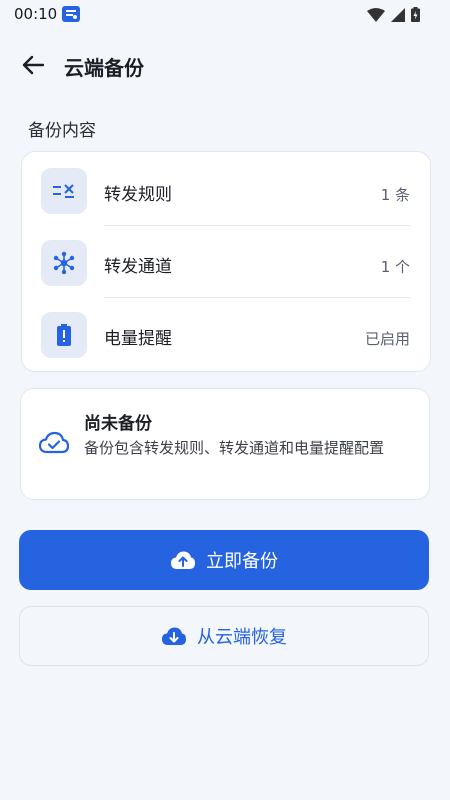  Describe the element at coordinates (415, 14) in the screenshot. I see `battery-icon` at that location.